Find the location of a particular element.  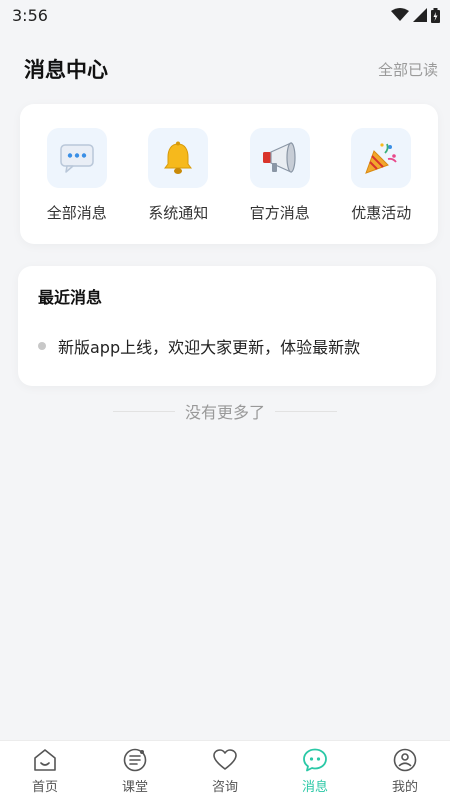

list-item: 新版app上线，欢迎大家更新，体验最新款 is located at coordinates (227, 346).